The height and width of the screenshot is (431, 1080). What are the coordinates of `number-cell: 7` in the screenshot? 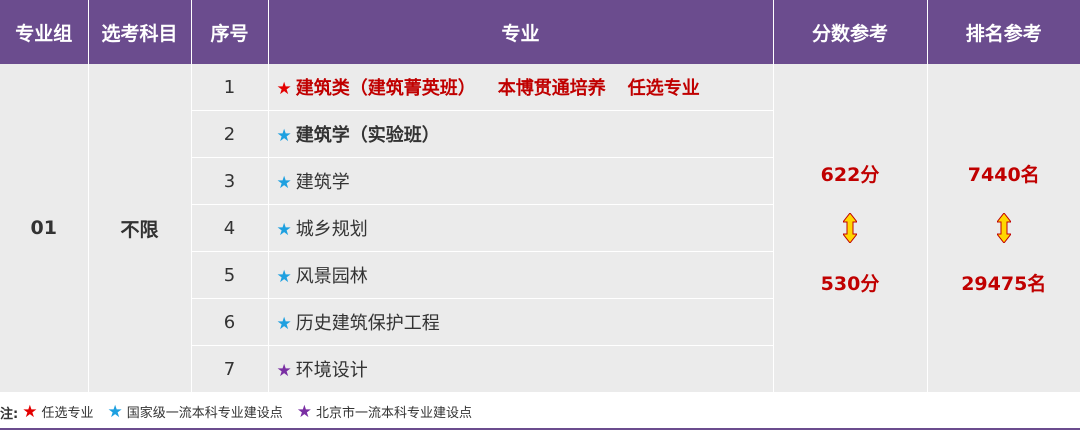 It's located at (230, 368).